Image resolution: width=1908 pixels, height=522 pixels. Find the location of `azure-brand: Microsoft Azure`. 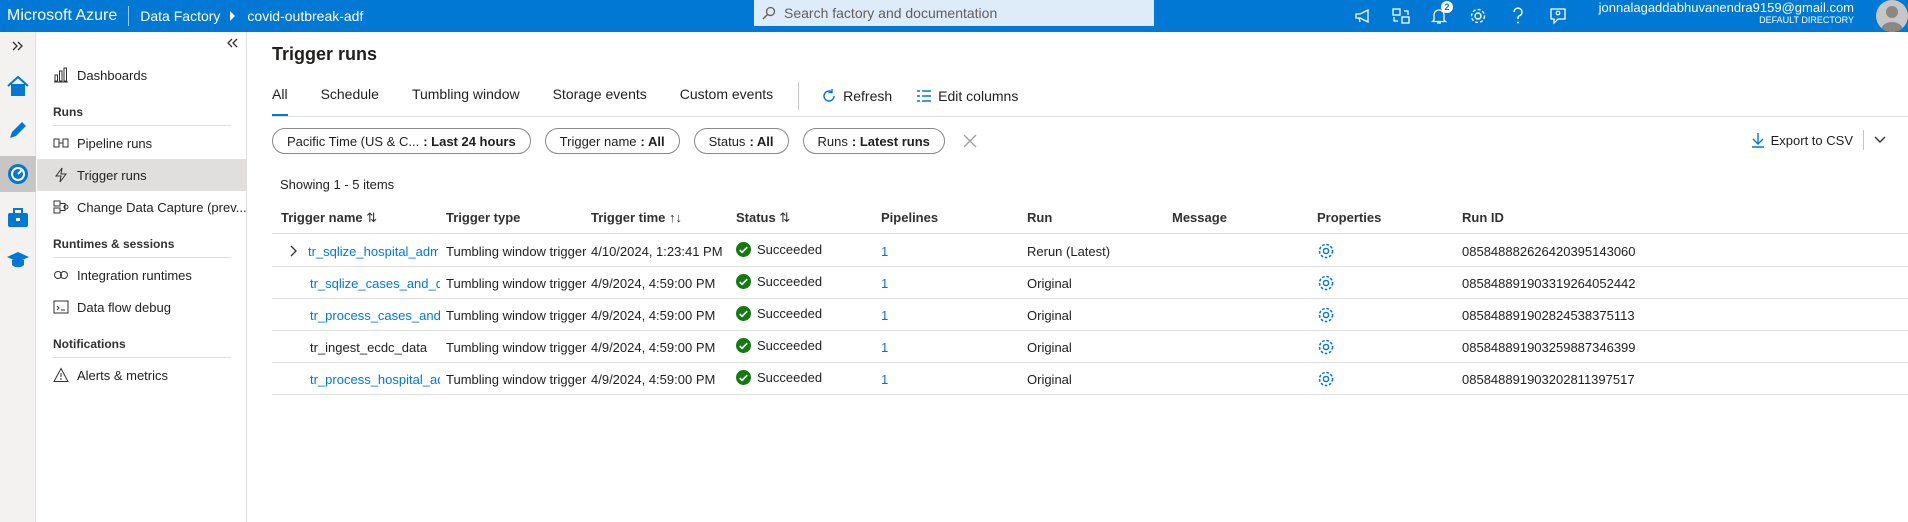

azure-brand: Microsoft Azure is located at coordinates (58, 16).